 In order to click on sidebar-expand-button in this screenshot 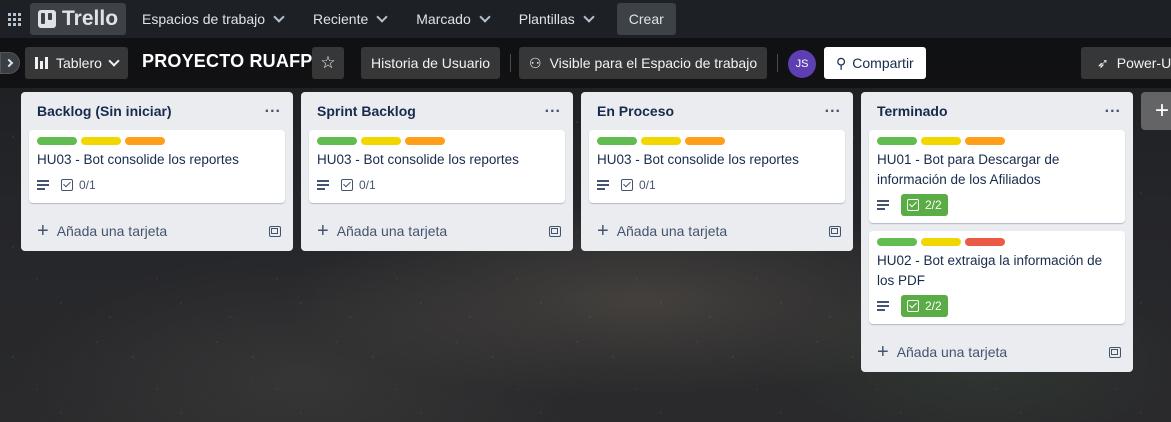, I will do `click(10, 63)`.